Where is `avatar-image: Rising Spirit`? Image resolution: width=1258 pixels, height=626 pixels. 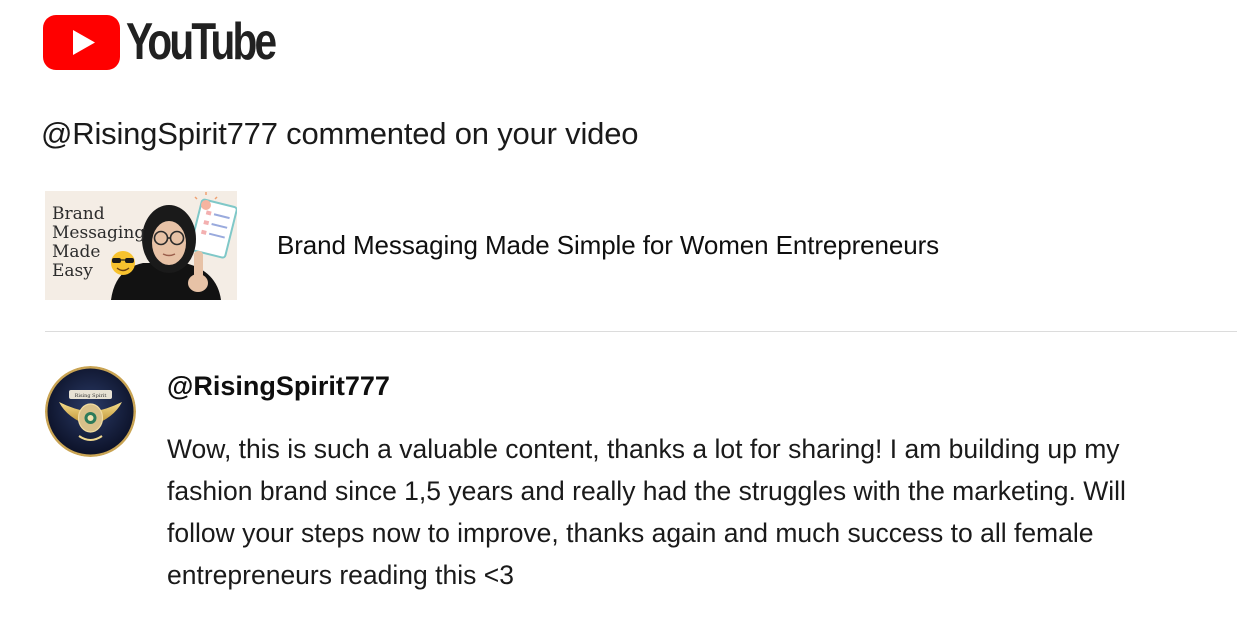
avatar-image: Rising Spirit is located at coordinates (90, 411).